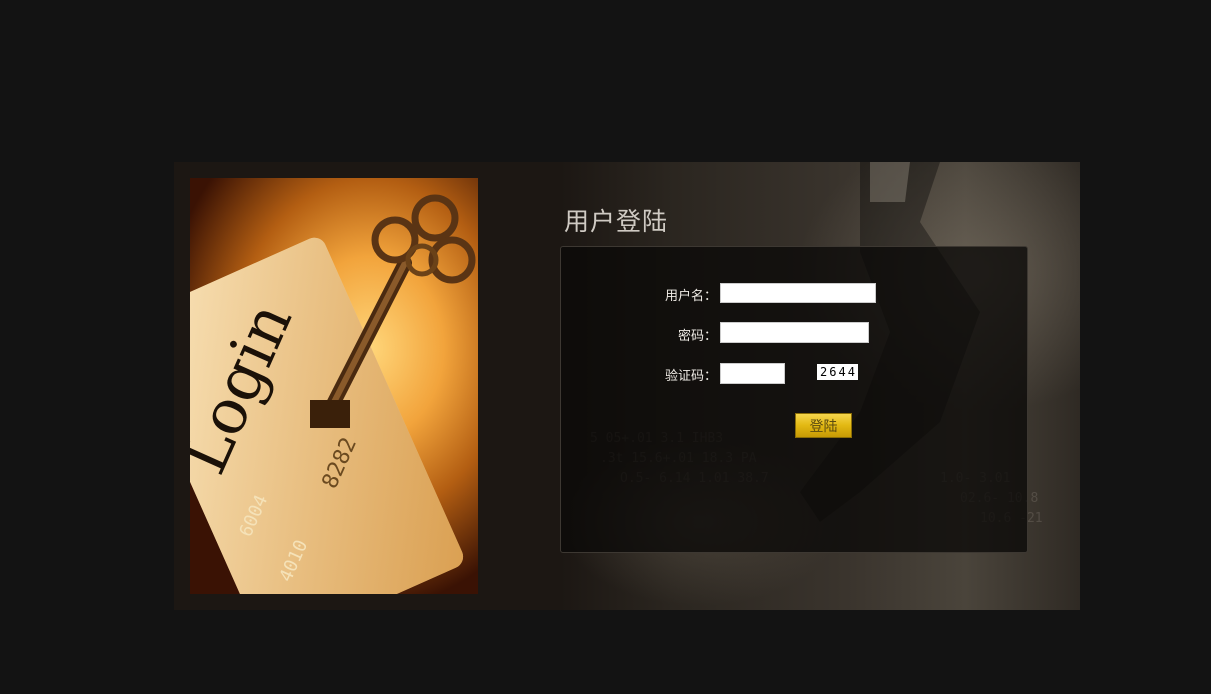 This screenshot has width=1211, height=694. Describe the element at coordinates (616, 221) in the screenshot. I see `page-title: 用户登陆` at that location.